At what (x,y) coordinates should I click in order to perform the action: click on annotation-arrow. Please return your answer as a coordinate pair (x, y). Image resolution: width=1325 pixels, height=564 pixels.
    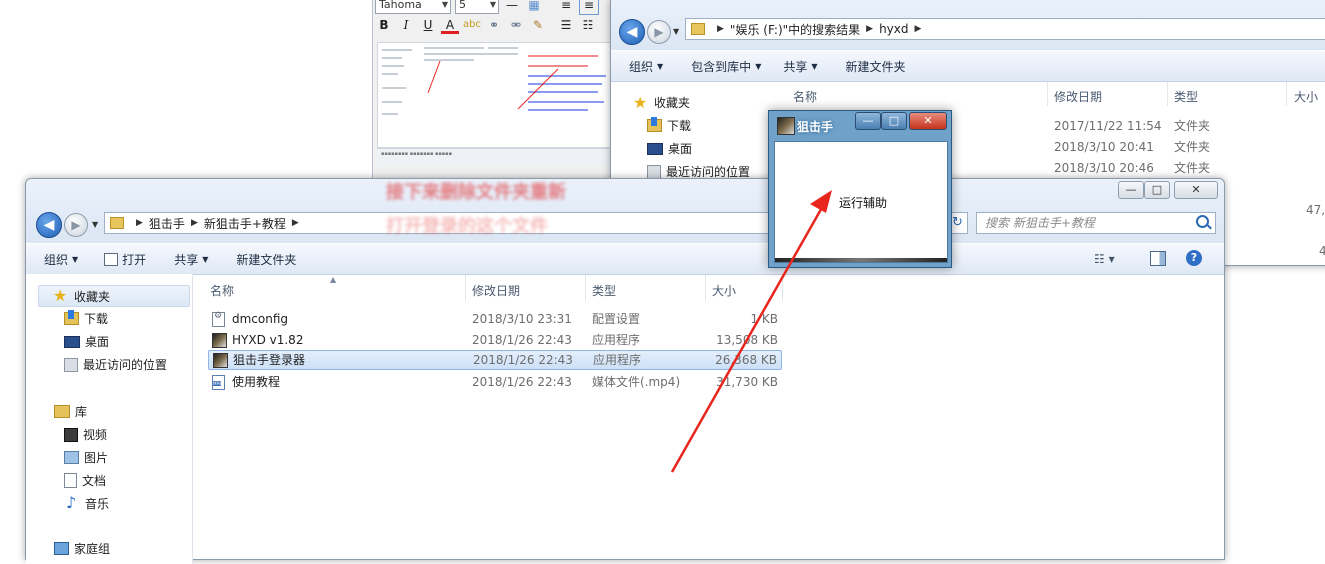
    Looking at the image, I should click on (751, 331).